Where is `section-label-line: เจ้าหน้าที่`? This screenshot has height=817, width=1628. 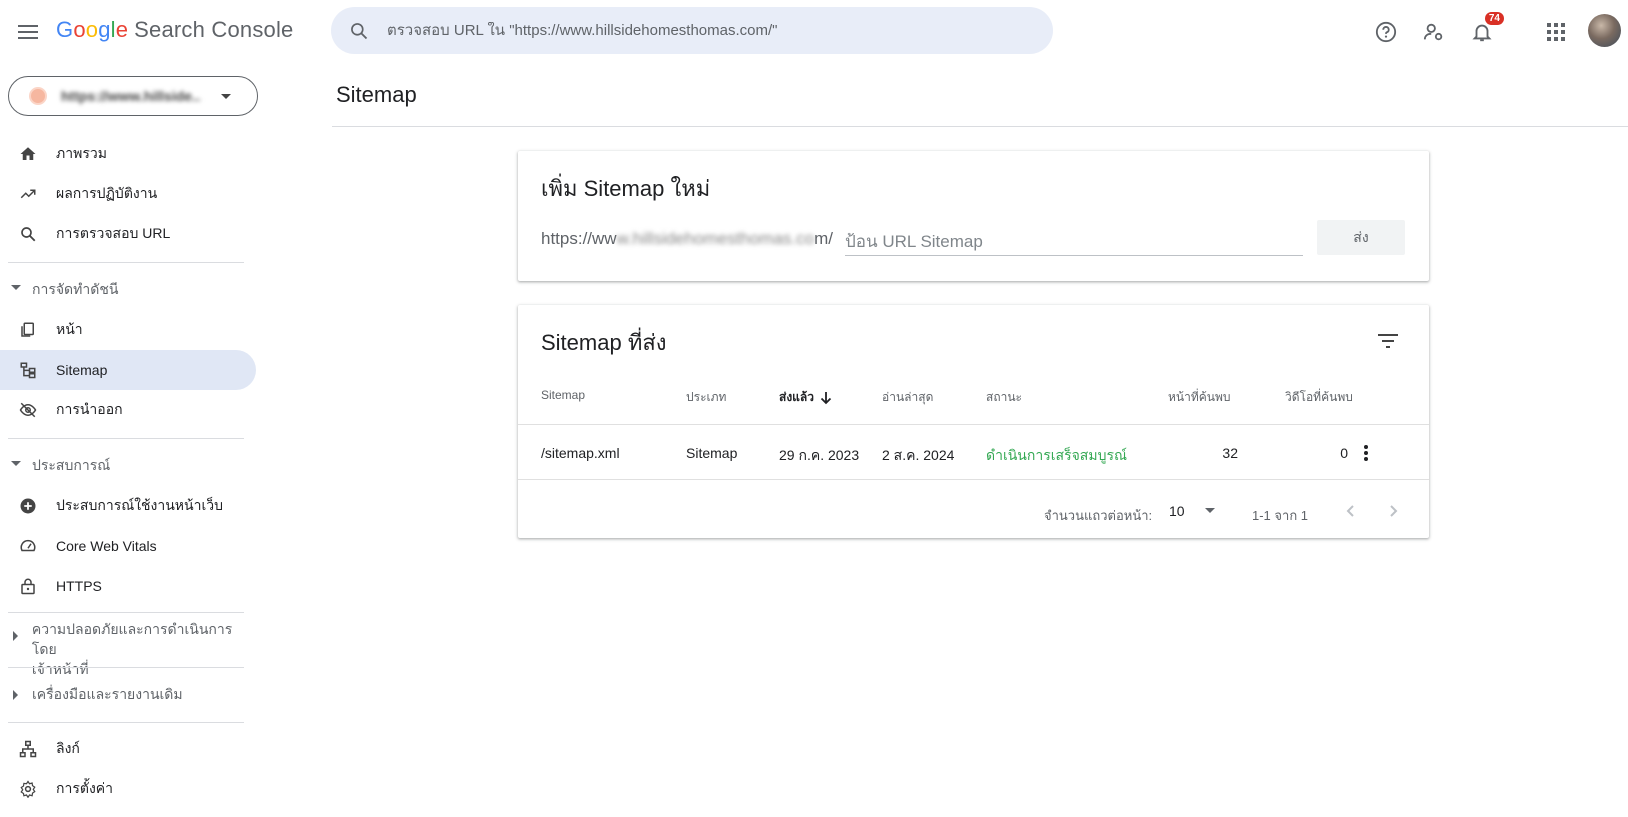 section-label-line: เจ้าหน้าที่ is located at coordinates (60, 669).